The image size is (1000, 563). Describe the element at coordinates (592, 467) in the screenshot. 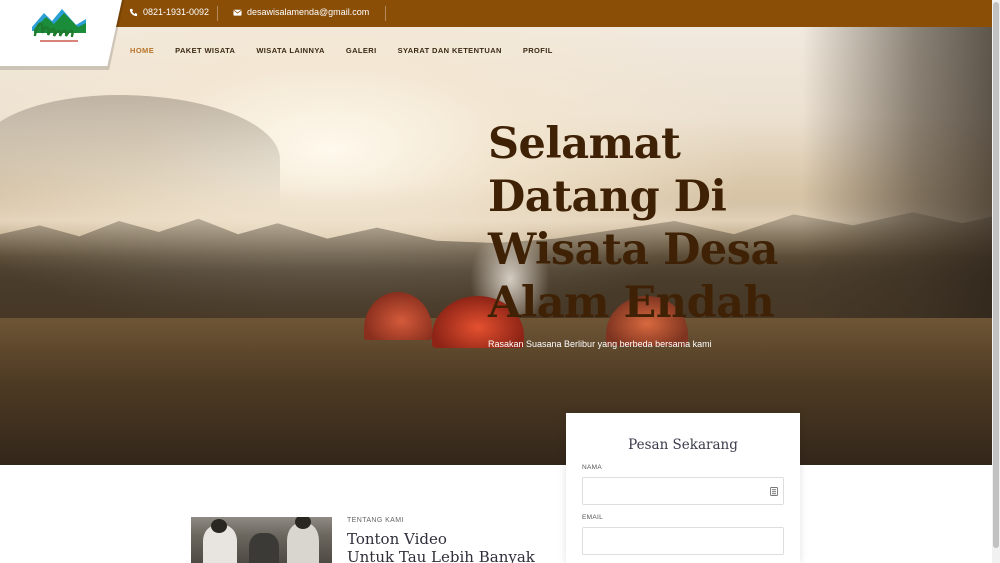

I see `name-label: NAMA` at that location.